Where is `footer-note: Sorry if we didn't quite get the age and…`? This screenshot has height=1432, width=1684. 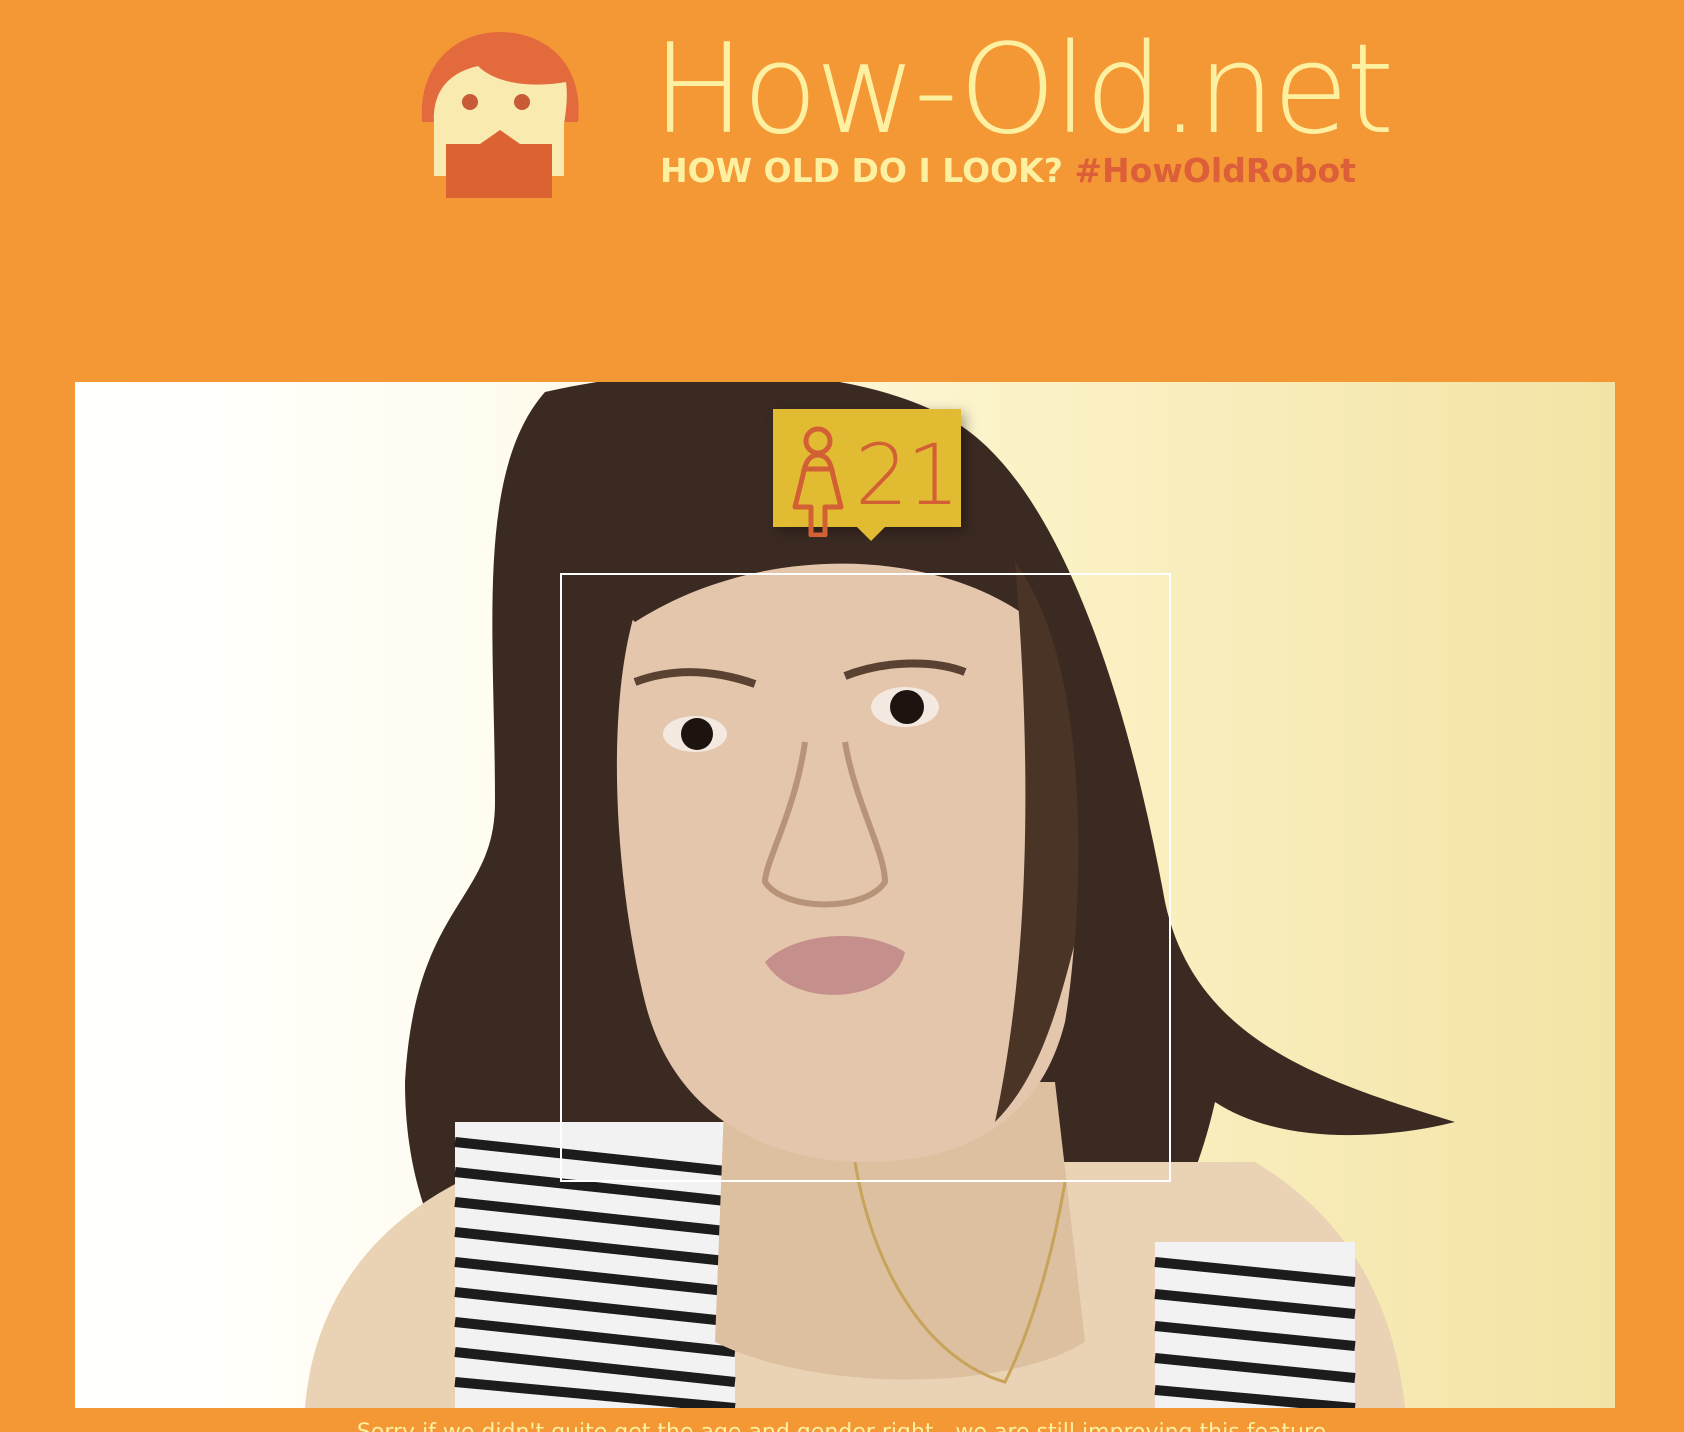
footer-note: Sorry if we didn't quite get the age and… is located at coordinates (845, 1426).